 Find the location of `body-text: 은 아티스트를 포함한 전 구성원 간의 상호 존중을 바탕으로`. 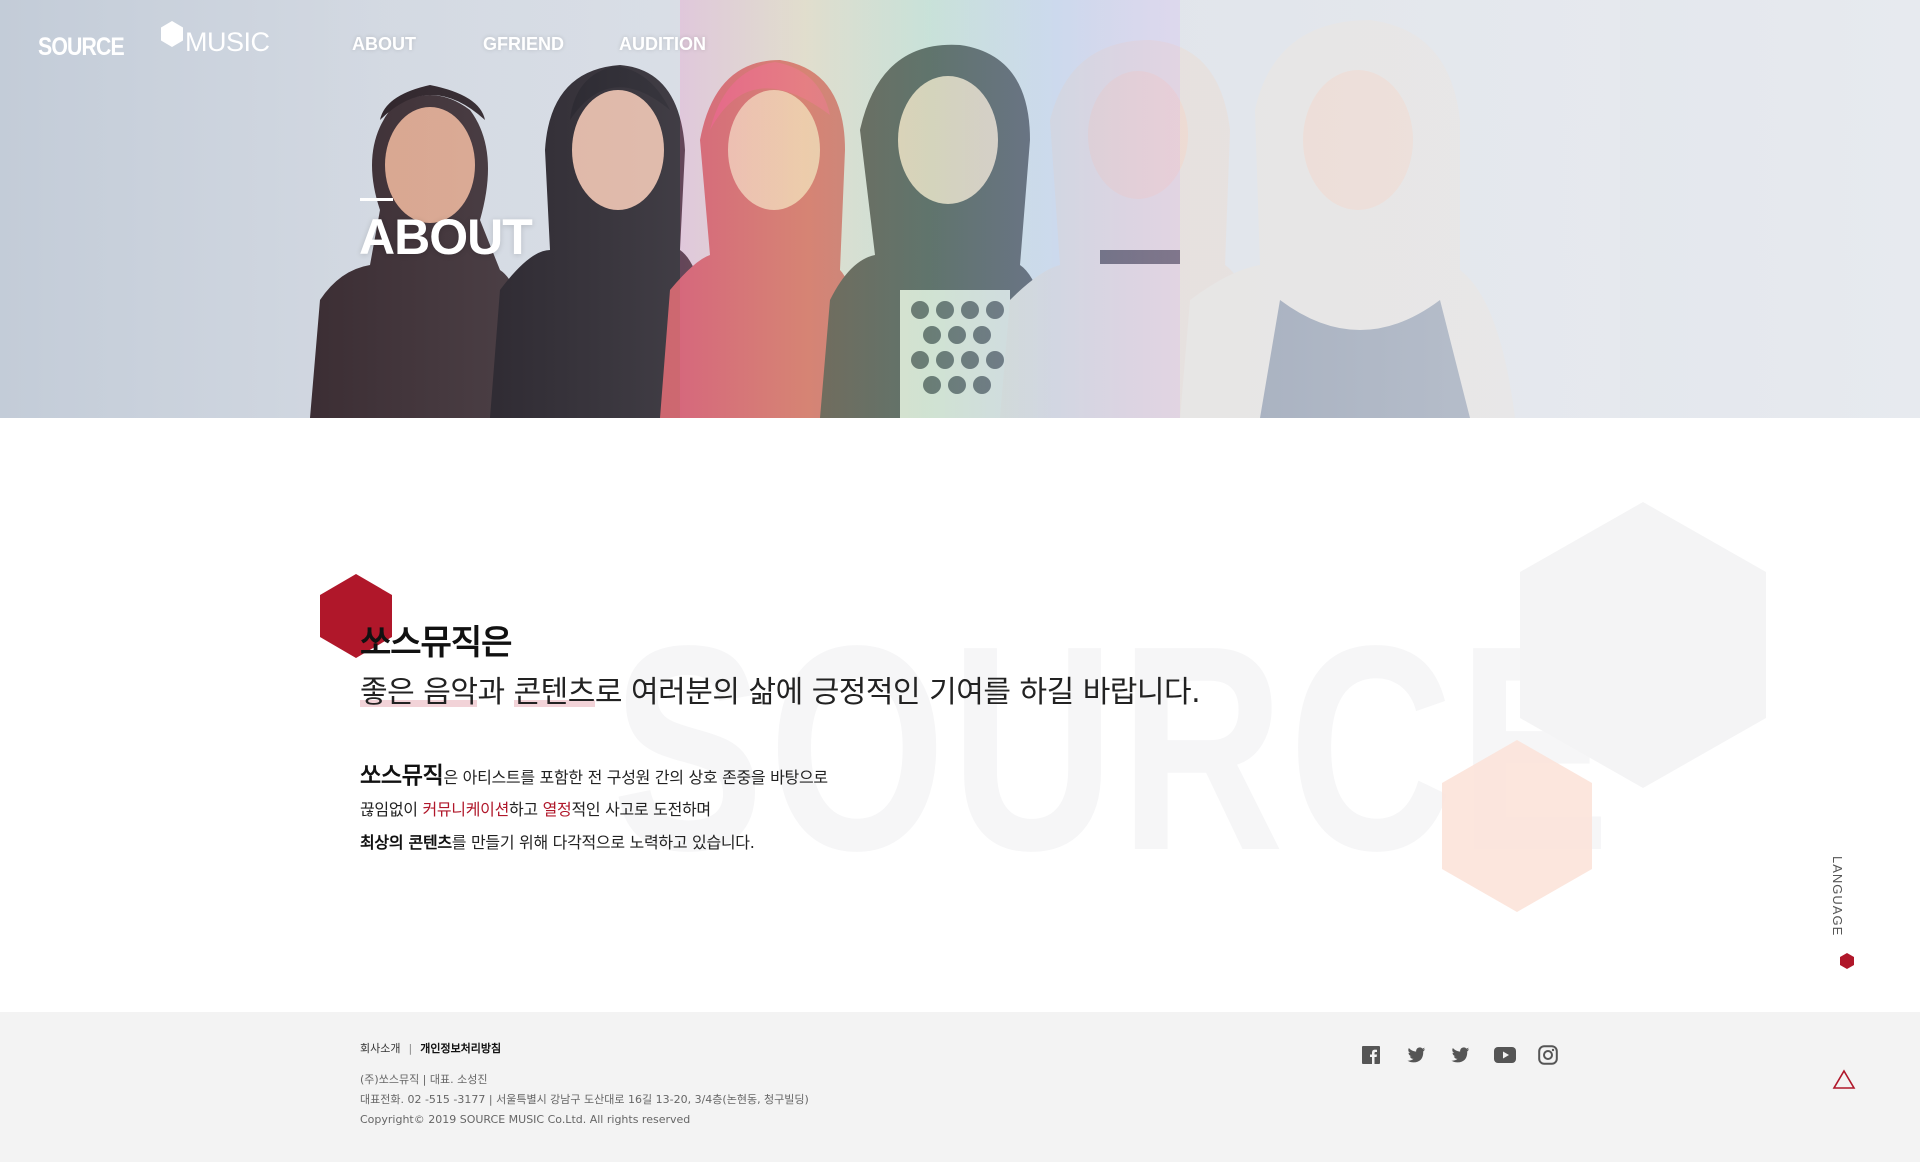

body-text: 은 아티스트를 포함한 전 구성원 간의 상호 존중을 바탕으로 is located at coordinates (635, 777).